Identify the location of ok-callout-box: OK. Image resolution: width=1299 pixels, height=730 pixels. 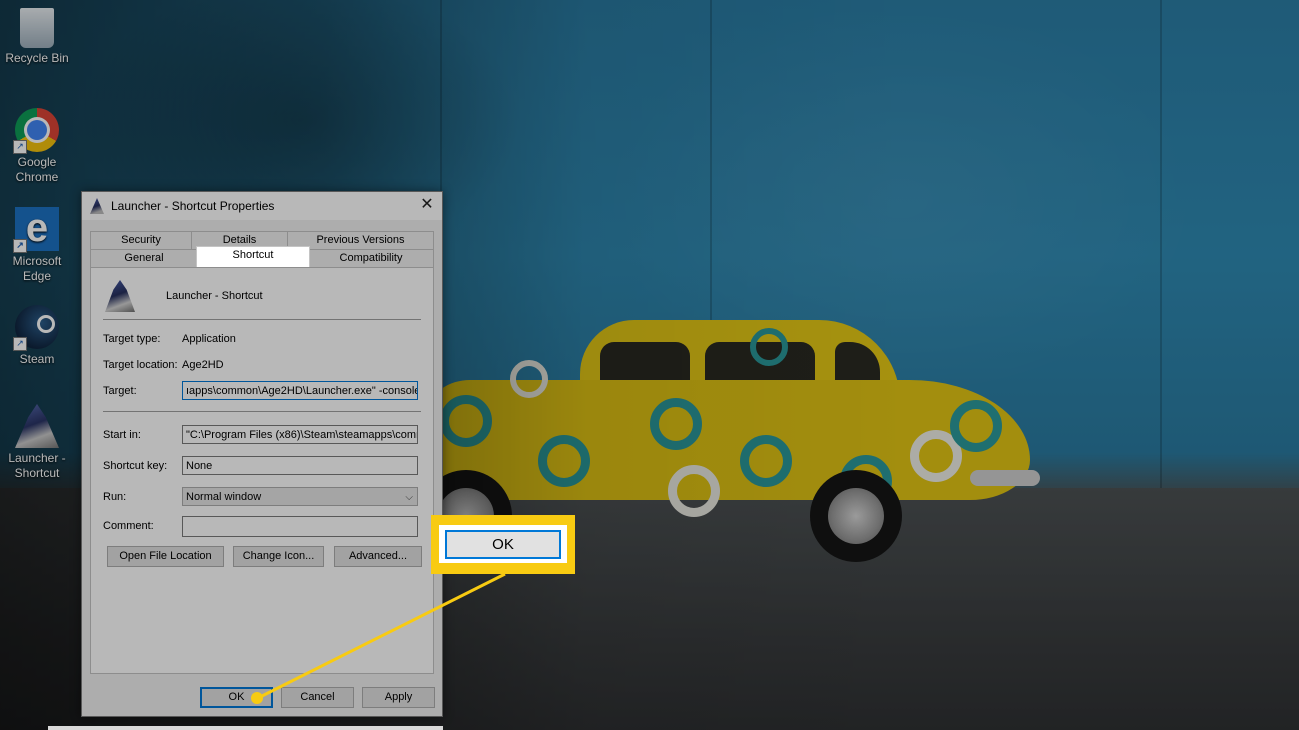
(503, 544).